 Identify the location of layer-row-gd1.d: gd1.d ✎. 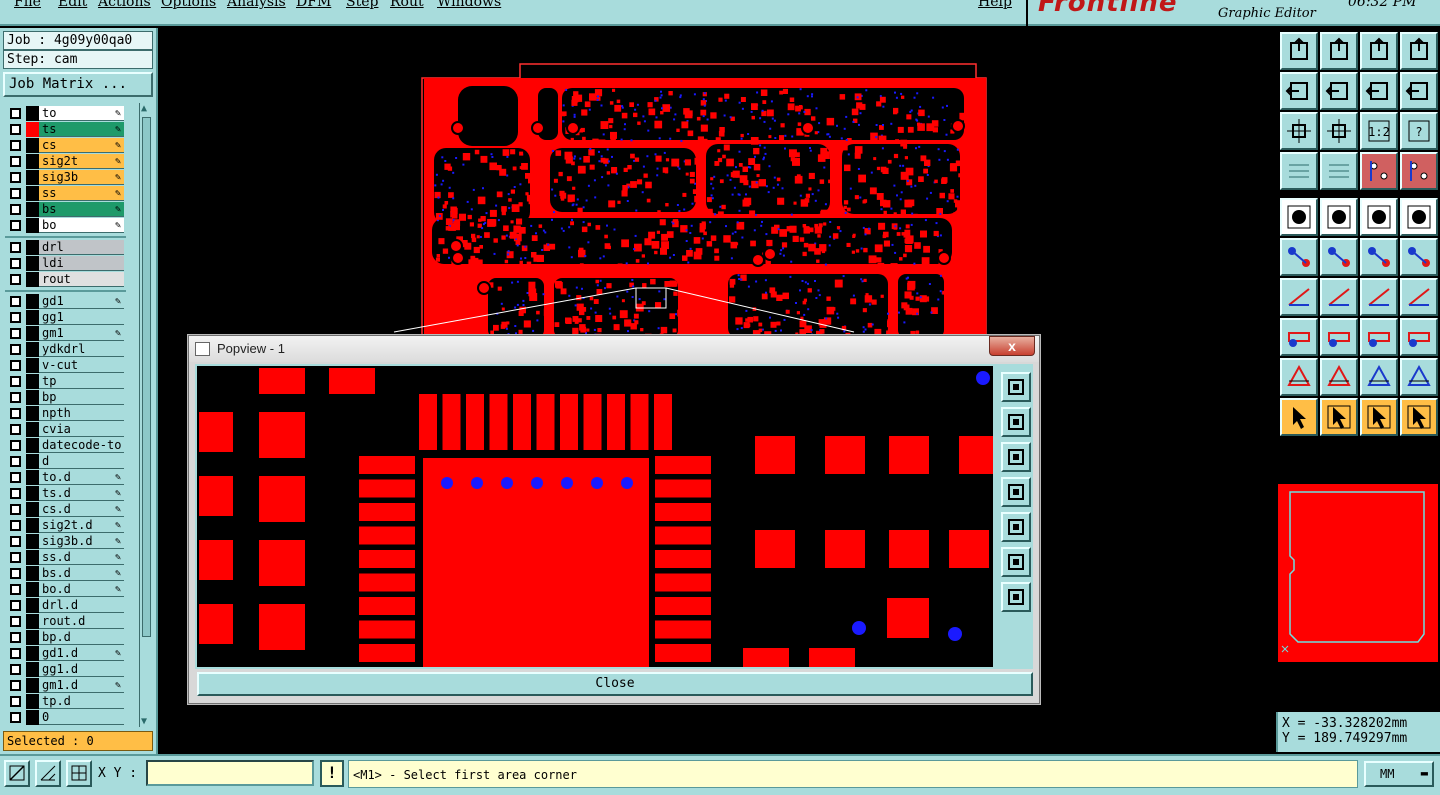
(65, 653).